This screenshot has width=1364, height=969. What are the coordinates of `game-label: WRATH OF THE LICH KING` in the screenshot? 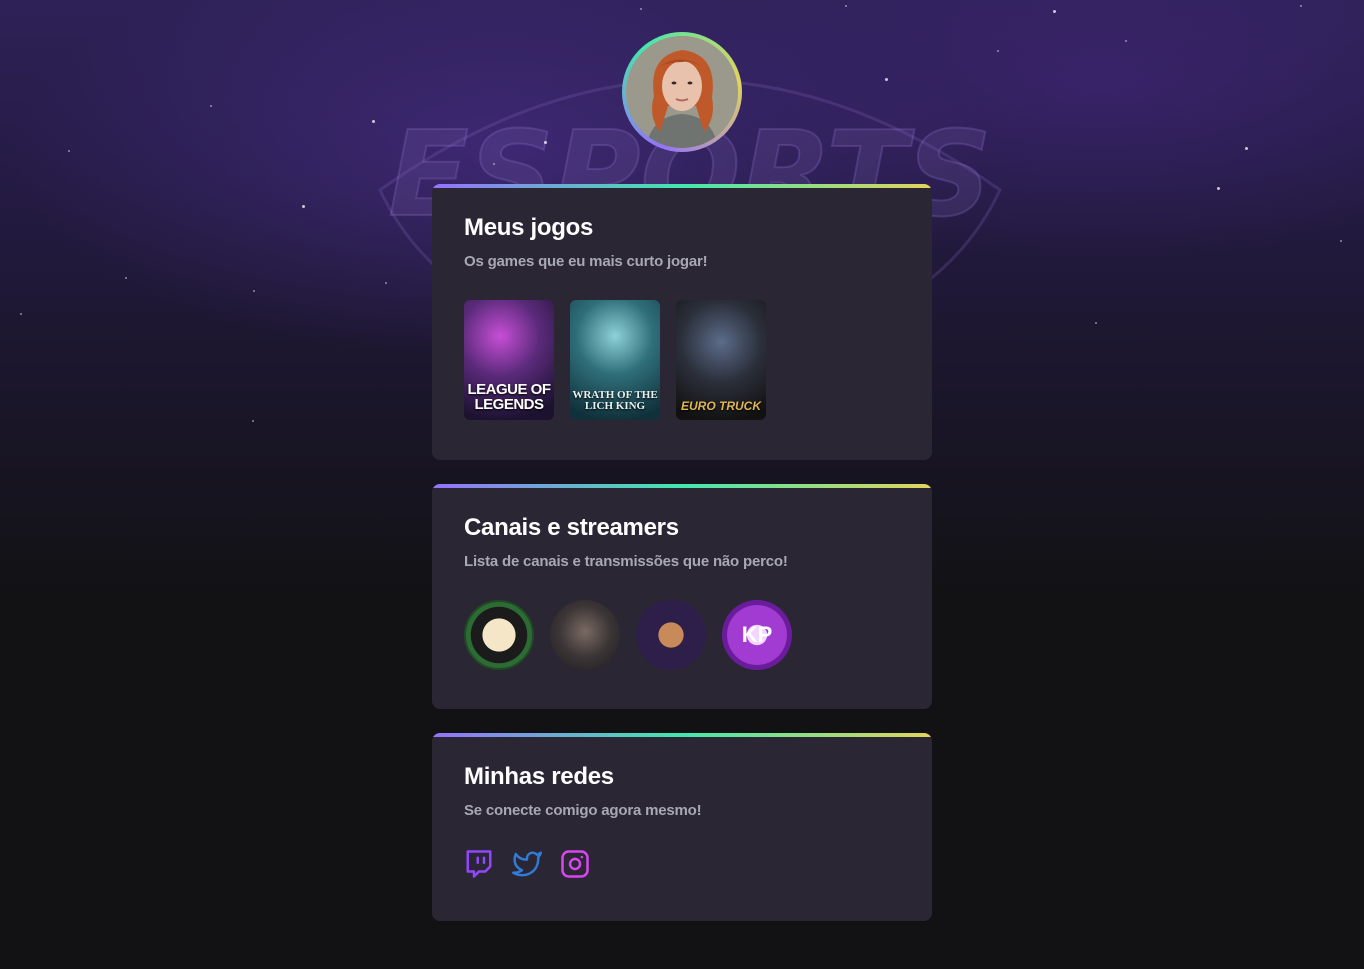 It's located at (615, 400).